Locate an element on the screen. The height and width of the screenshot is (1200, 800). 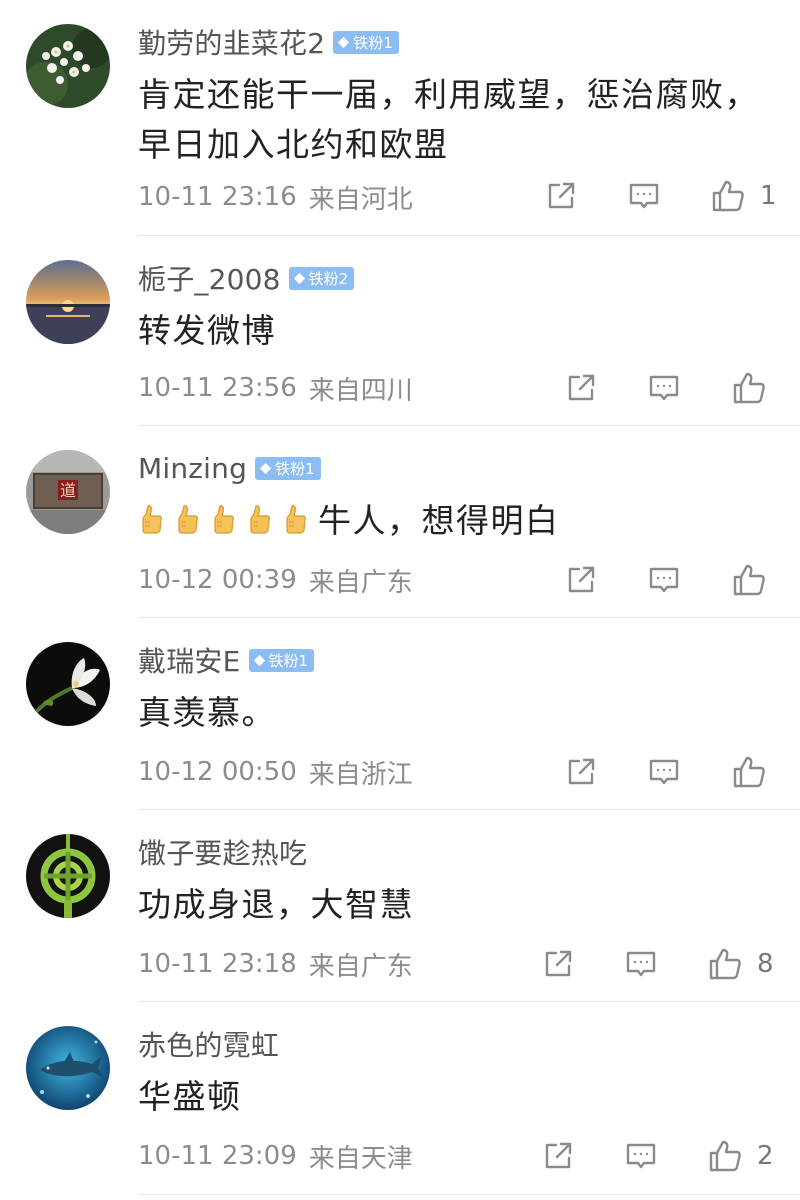
like-button: 2 is located at coordinates (740, 1156).